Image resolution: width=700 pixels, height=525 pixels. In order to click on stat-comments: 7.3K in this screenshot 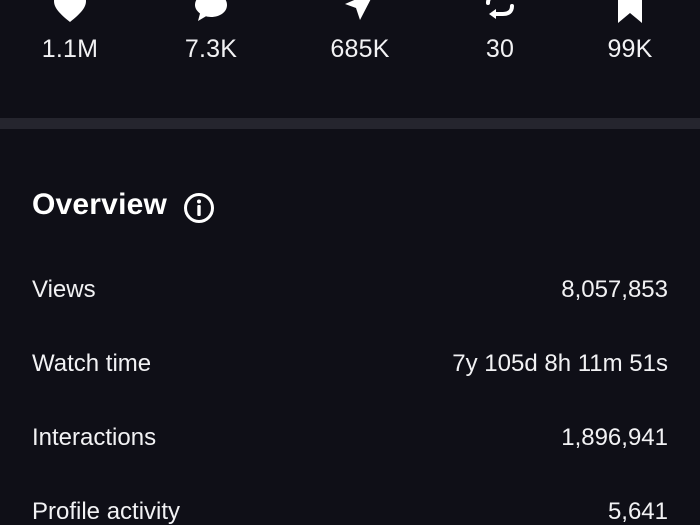, I will do `click(211, 40)`.